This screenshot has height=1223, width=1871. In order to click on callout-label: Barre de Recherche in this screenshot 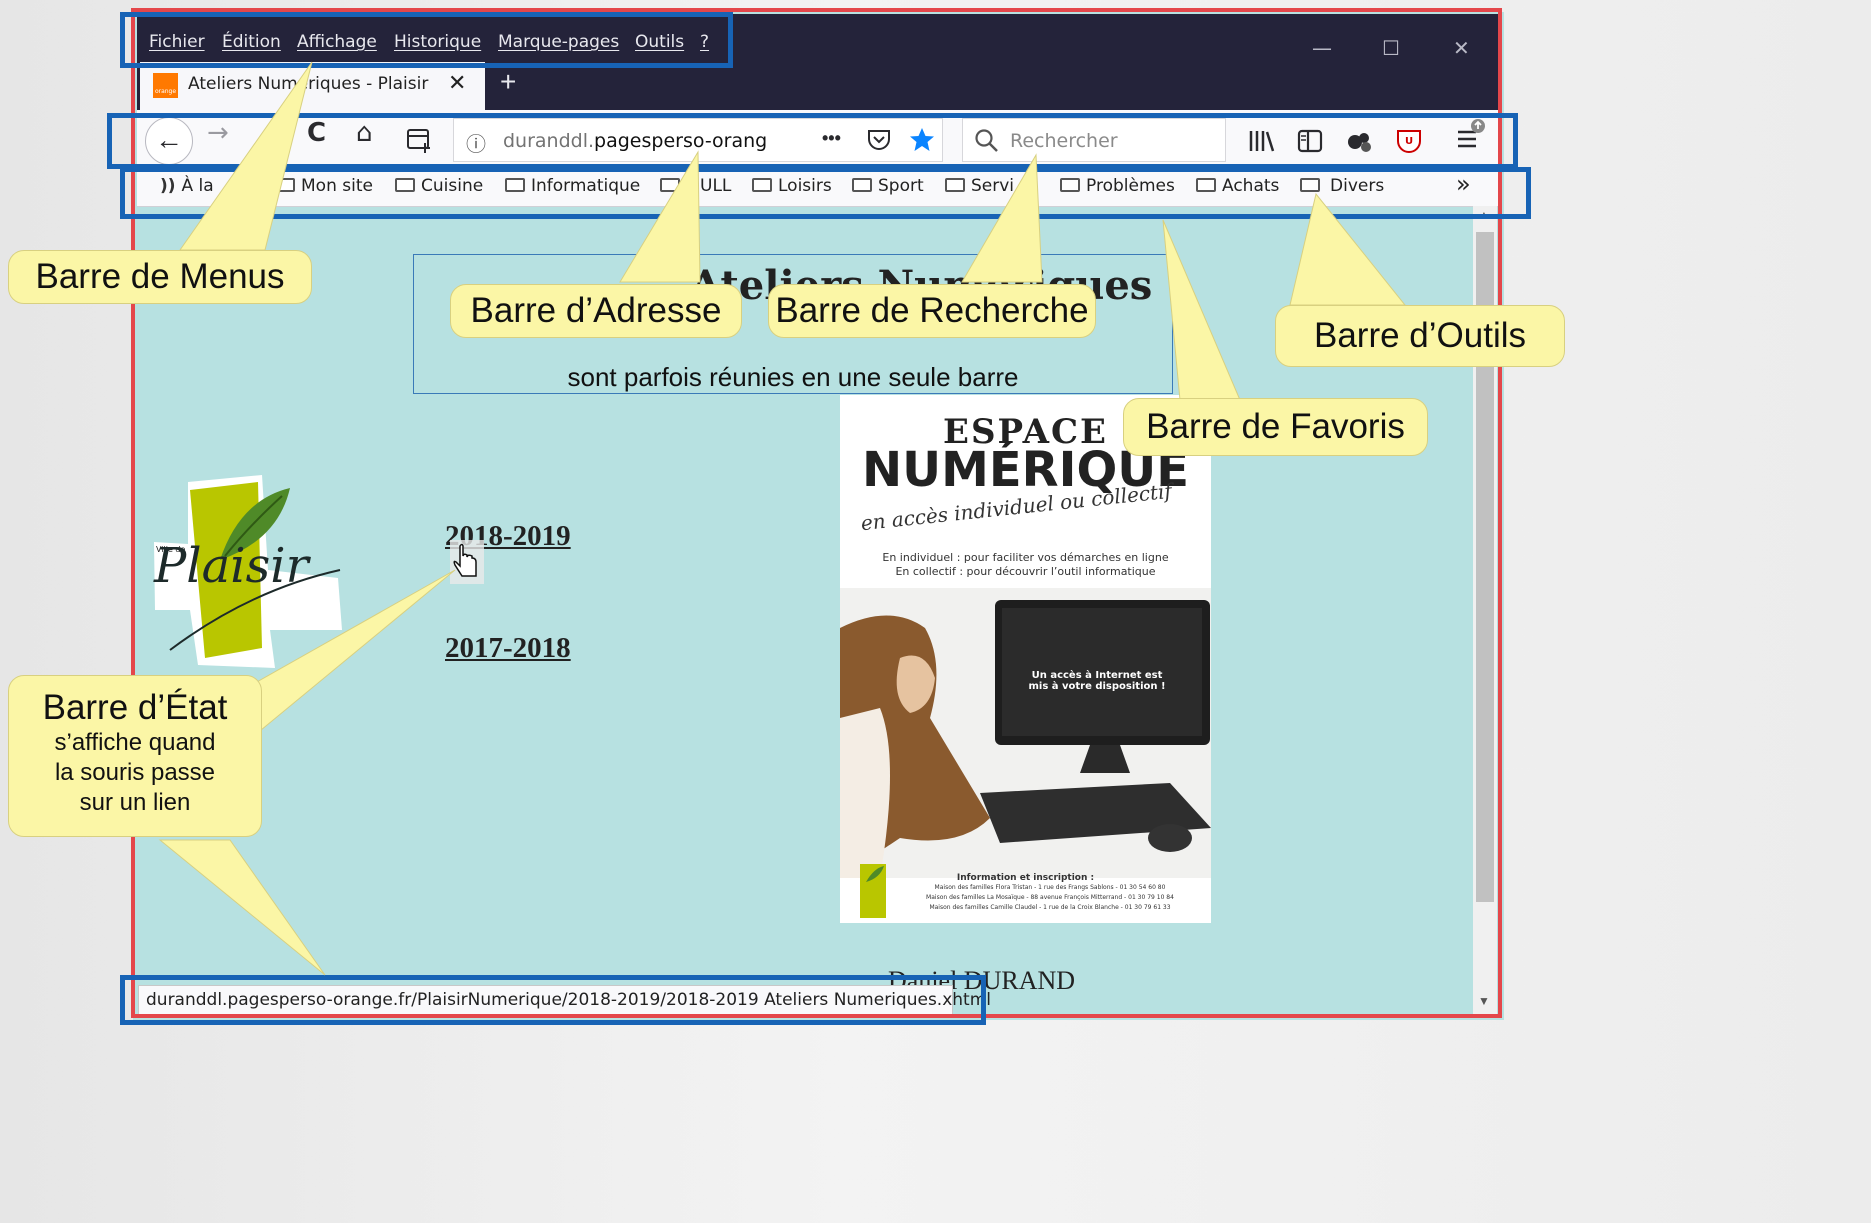, I will do `click(932, 310)`.